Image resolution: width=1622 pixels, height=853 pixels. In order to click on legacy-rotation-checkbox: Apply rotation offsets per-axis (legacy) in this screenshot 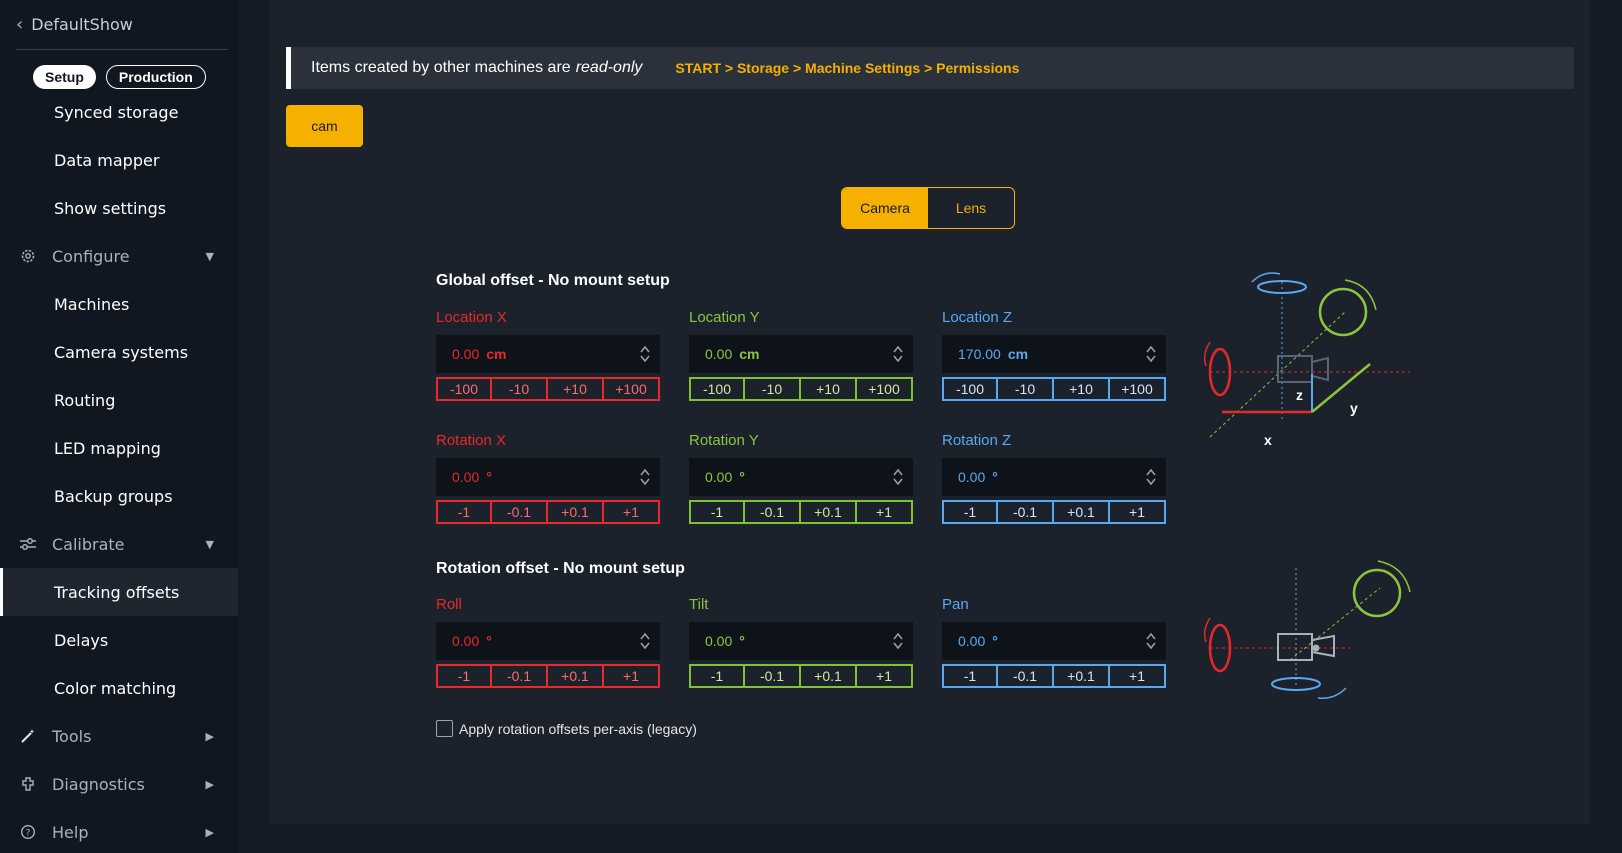, I will do `click(566, 728)`.